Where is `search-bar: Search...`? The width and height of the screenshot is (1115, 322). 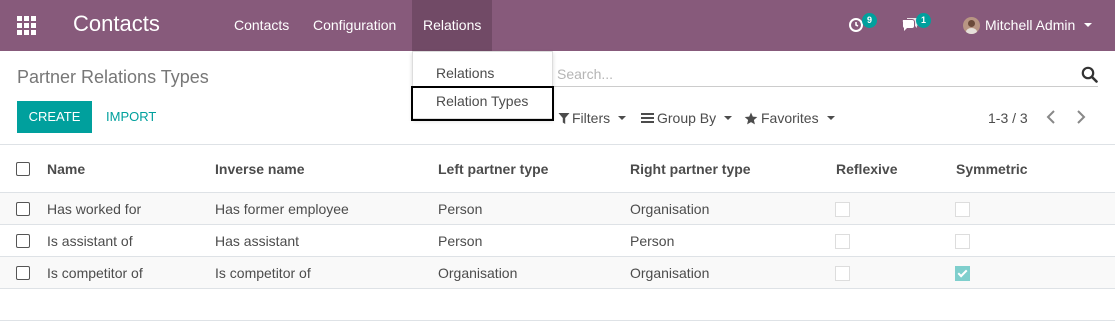 search-bar: Search... is located at coordinates (824, 74).